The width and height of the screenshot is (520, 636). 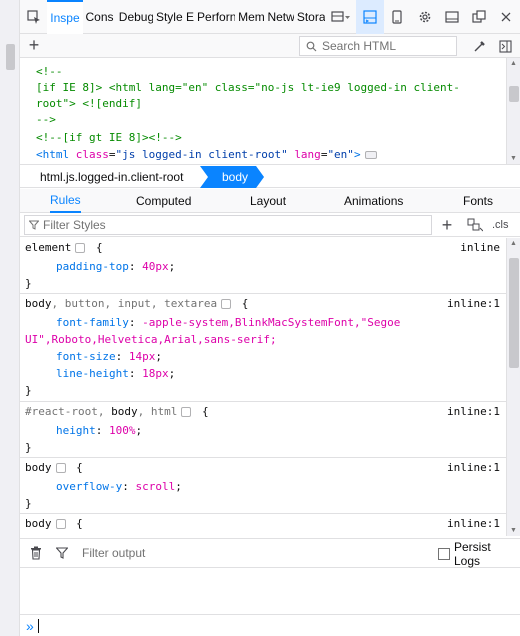 I want to click on tab-debugger: Debug, so click(x=134, y=17).